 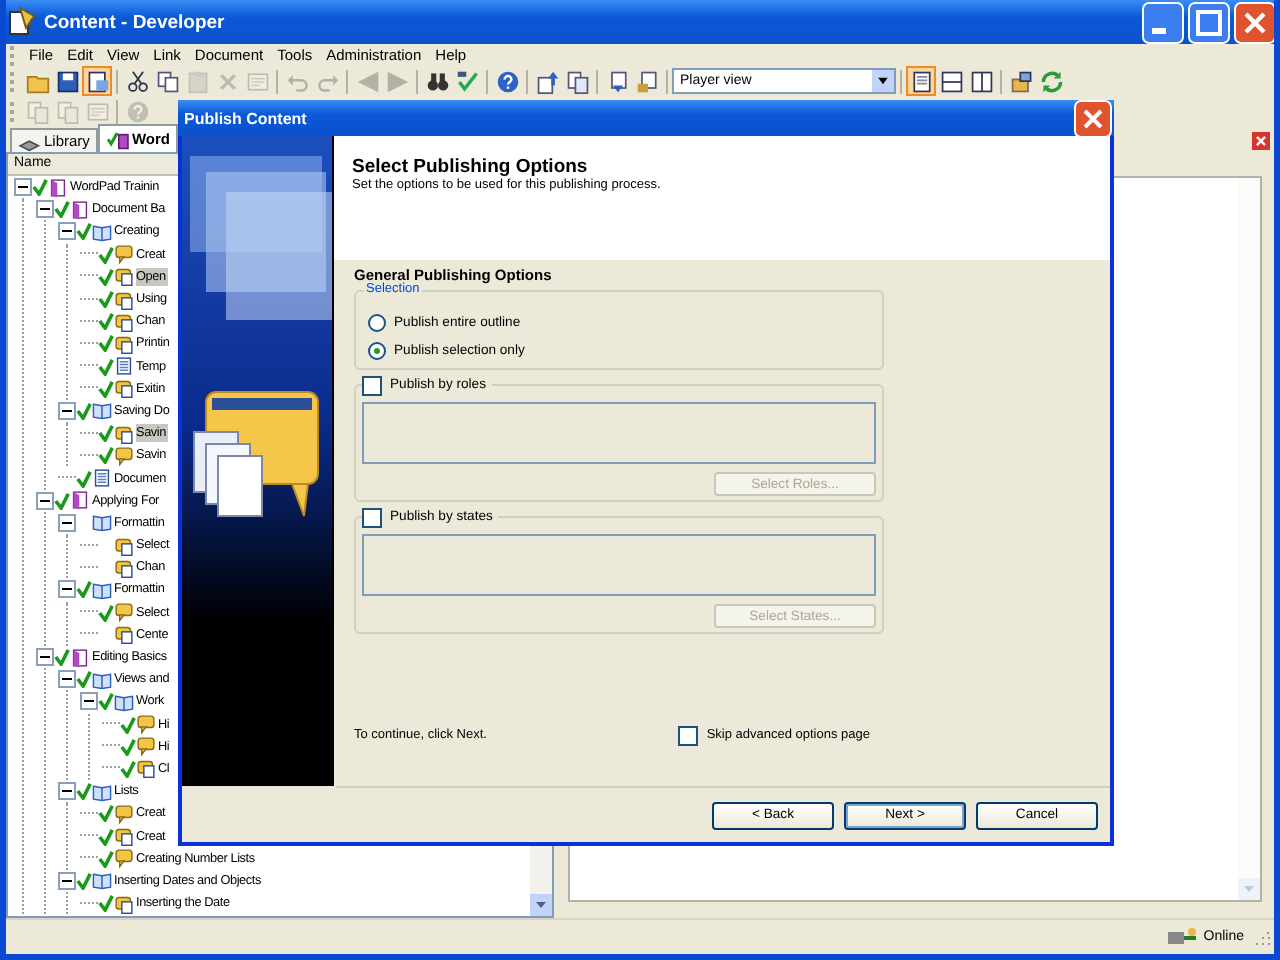 What do you see at coordinates (437, 81) in the screenshot?
I see `binoculars-icon` at bounding box center [437, 81].